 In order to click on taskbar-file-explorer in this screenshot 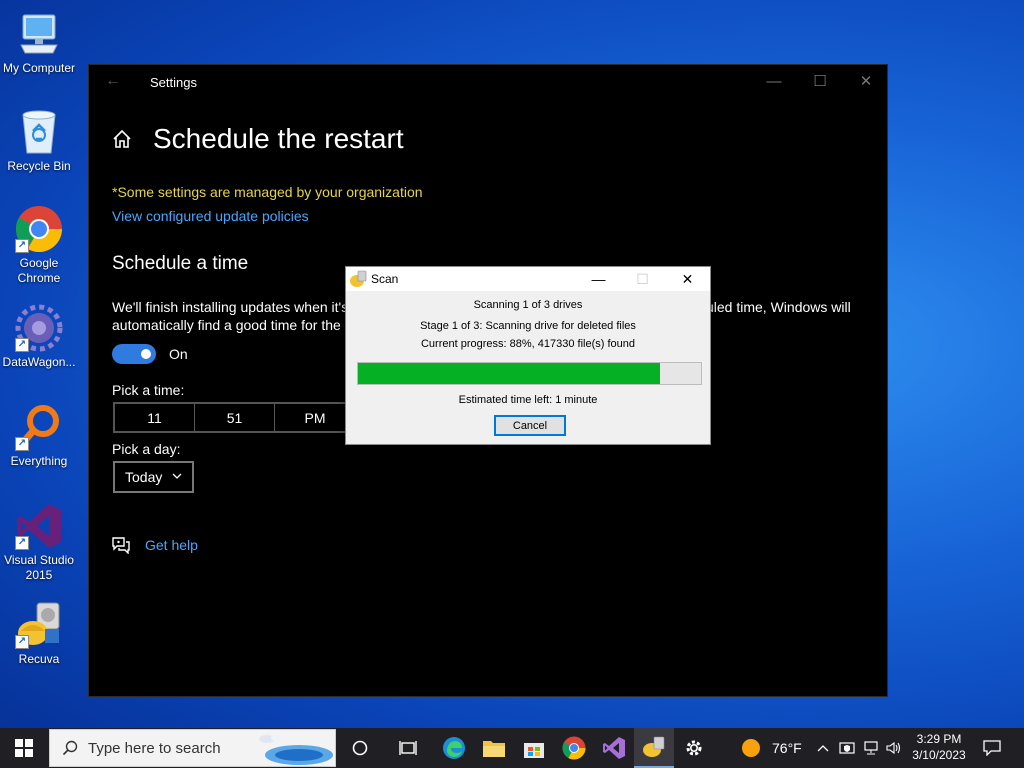, I will do `click(494, 748)`.